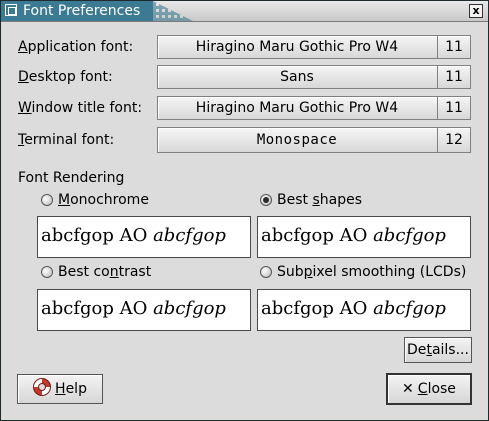 The image size is (489, 421). I want to click on monochrome-preview: abcfgop AO abcfgop, so click(144, 237).